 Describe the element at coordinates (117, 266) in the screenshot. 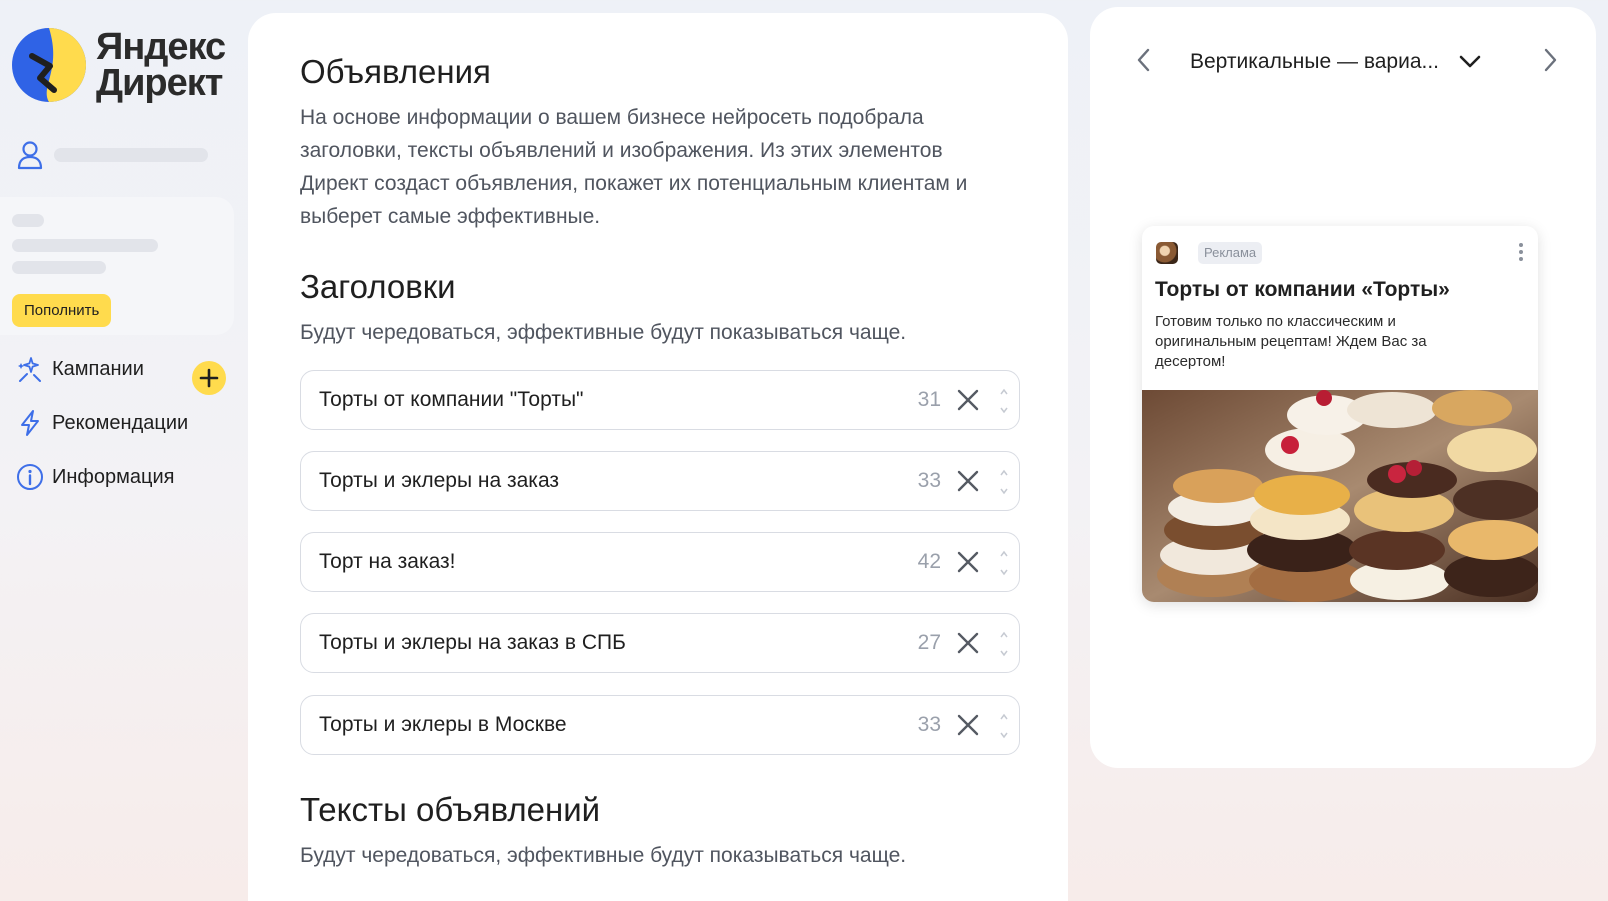

I see `balance-card: Пополнить` at that location.